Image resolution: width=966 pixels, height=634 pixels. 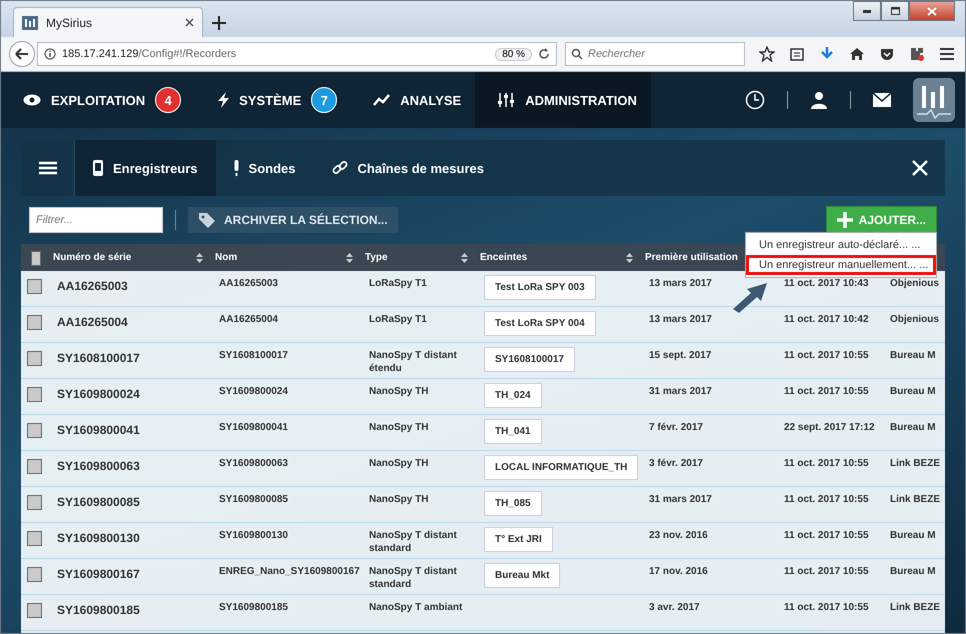 I want to click on search-field: Rechercher, so click(x=655, y=54).